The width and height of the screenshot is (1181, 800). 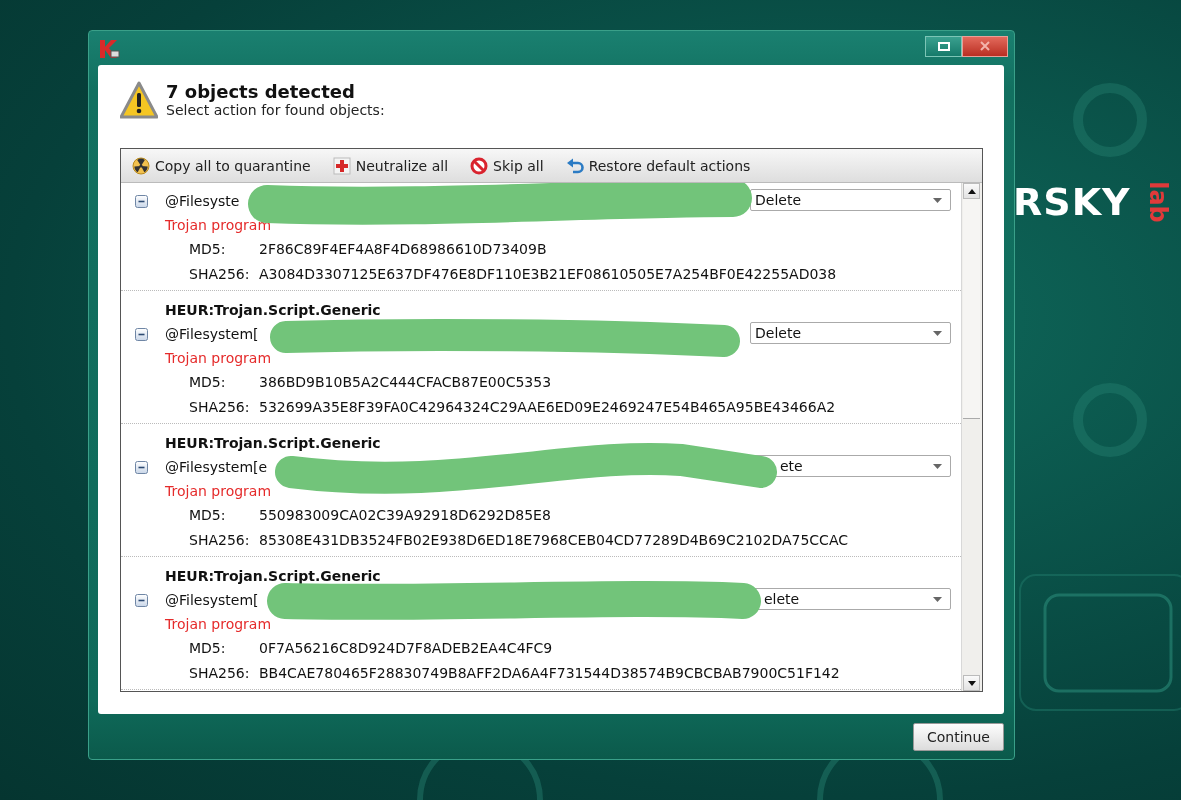 I want to click on radiation-icon, so click(x=141, y=165).